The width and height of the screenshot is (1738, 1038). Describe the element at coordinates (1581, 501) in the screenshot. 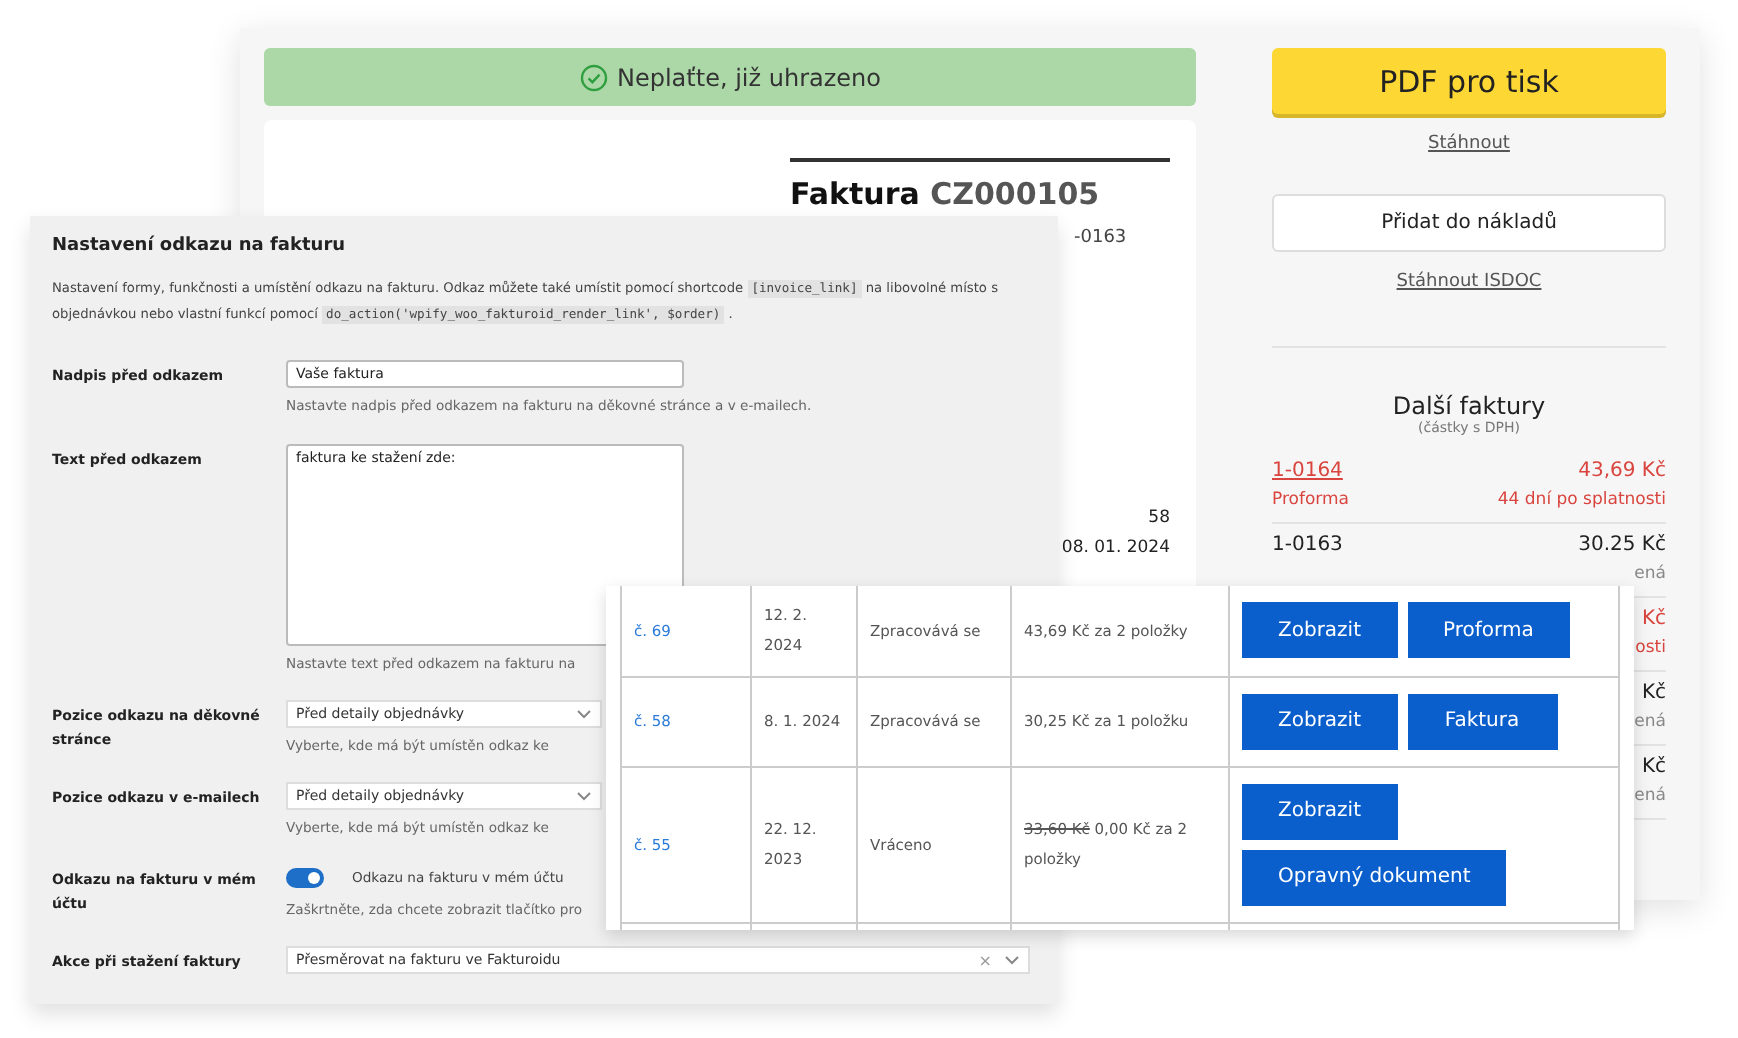

I see `invoice-status: 44 dní po splatnosti` at that location.